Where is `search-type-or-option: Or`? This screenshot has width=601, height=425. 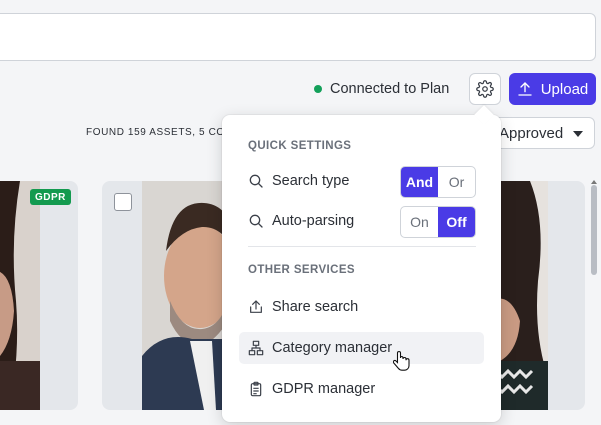
search-type-or-option: Or is located at coordinates (456, 182).